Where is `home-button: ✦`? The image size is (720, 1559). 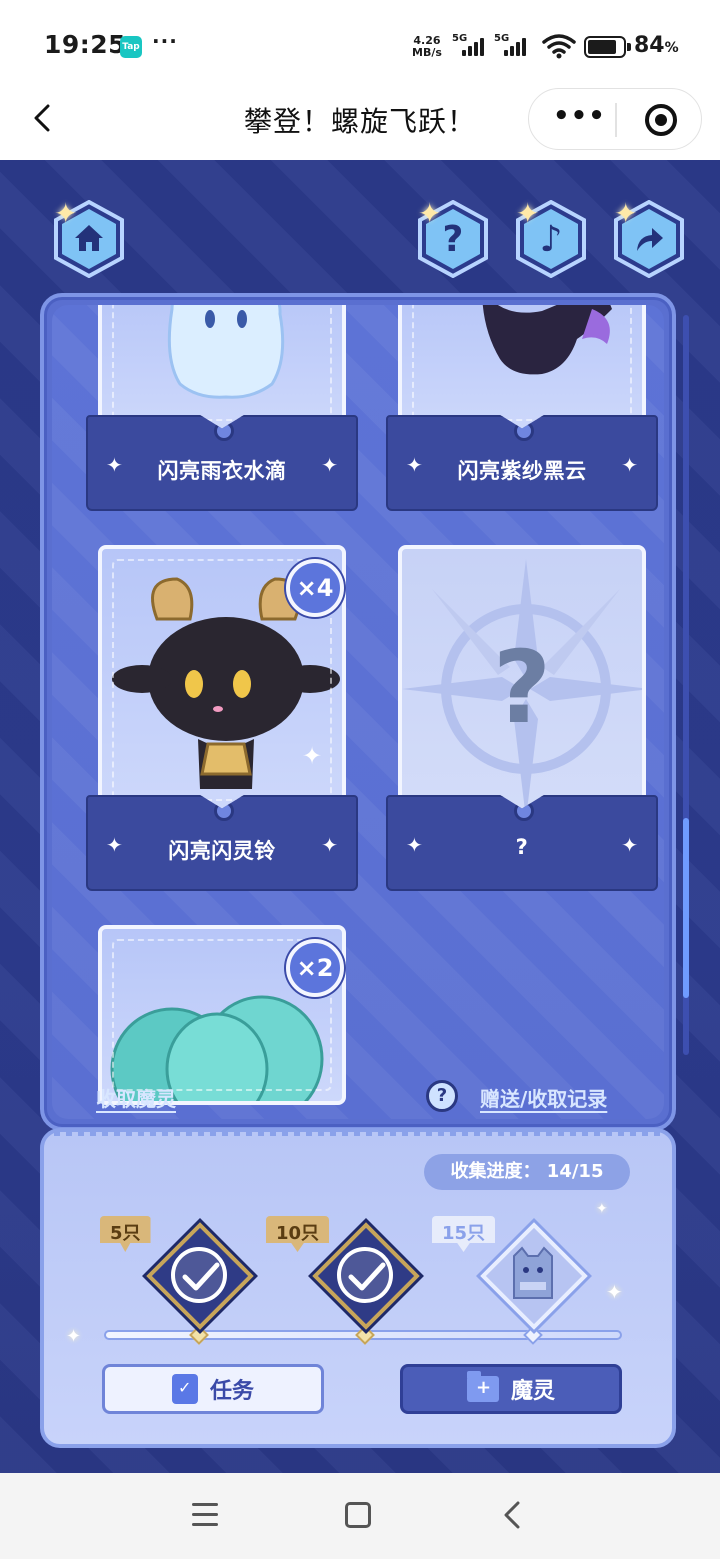
home-button: ✦ is located at coordinates (89, 239).